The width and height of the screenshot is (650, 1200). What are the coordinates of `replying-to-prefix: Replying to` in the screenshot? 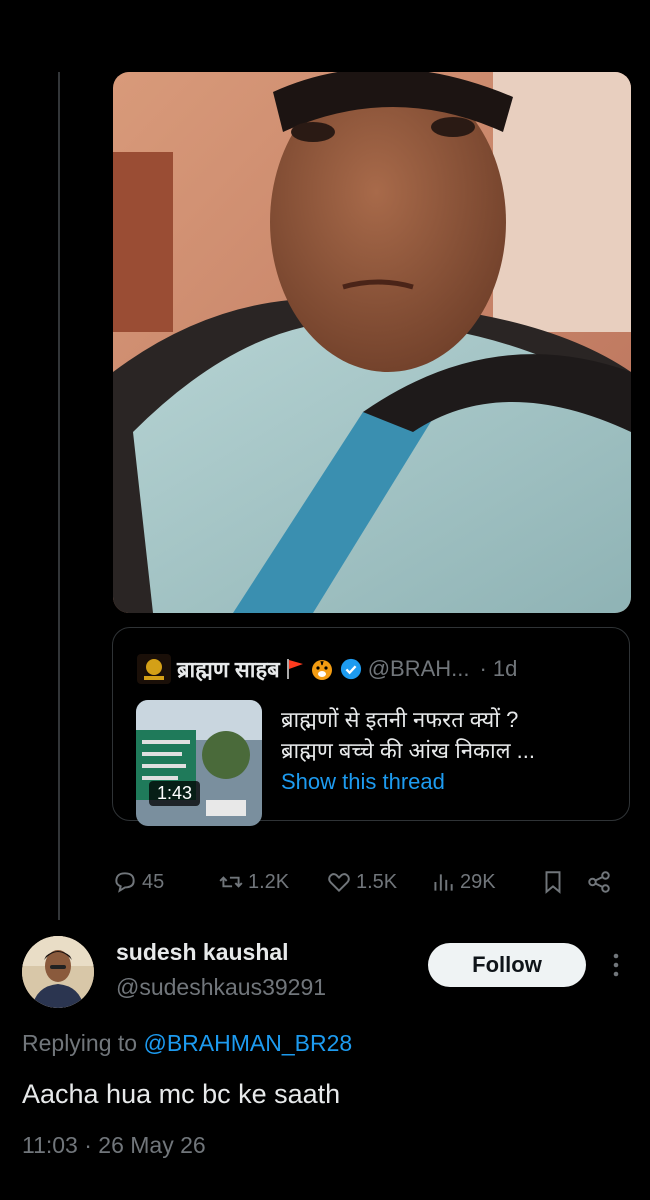 It's located at (80, 1043).